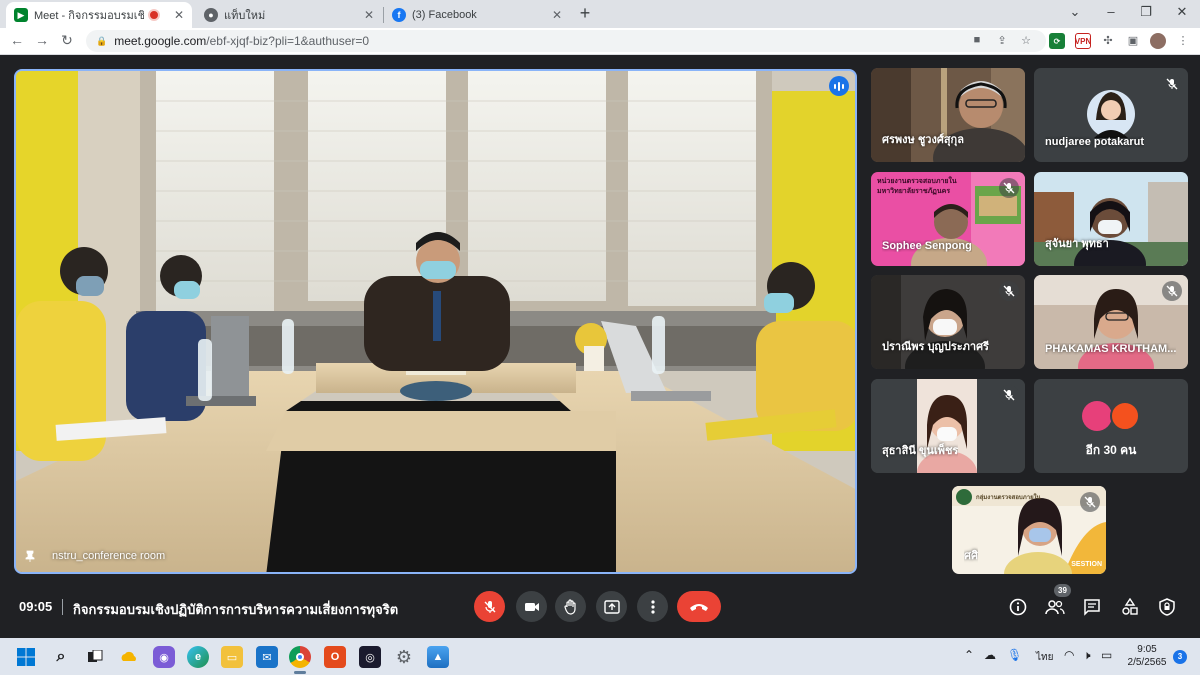 The width and height of the screenshot is (1200, 675). What do you see at coordinates (1062, 590) in the screenshot?
I see `participant-count-badge: 39` at bounding box center [1062, 590].